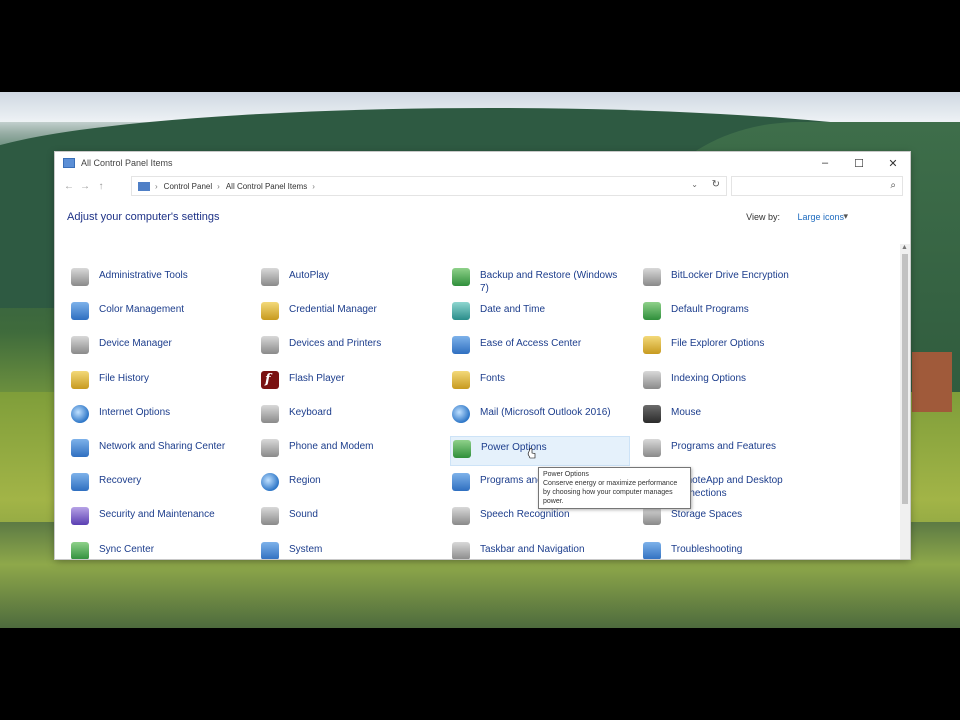  Describe the element at coordinates (349, 417) in the screenshot. I see `control-panel-item: Keyboard` at that location.